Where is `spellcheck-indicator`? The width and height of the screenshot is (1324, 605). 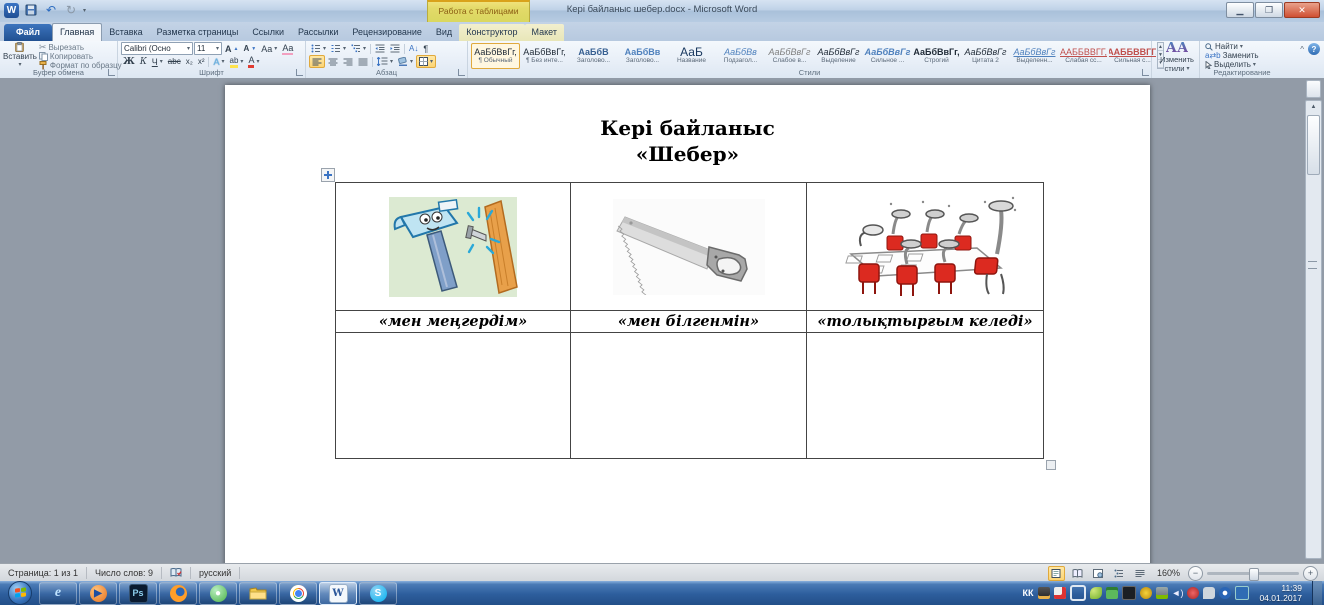 spellcheck-indicator is located at coordinates (176, 573).